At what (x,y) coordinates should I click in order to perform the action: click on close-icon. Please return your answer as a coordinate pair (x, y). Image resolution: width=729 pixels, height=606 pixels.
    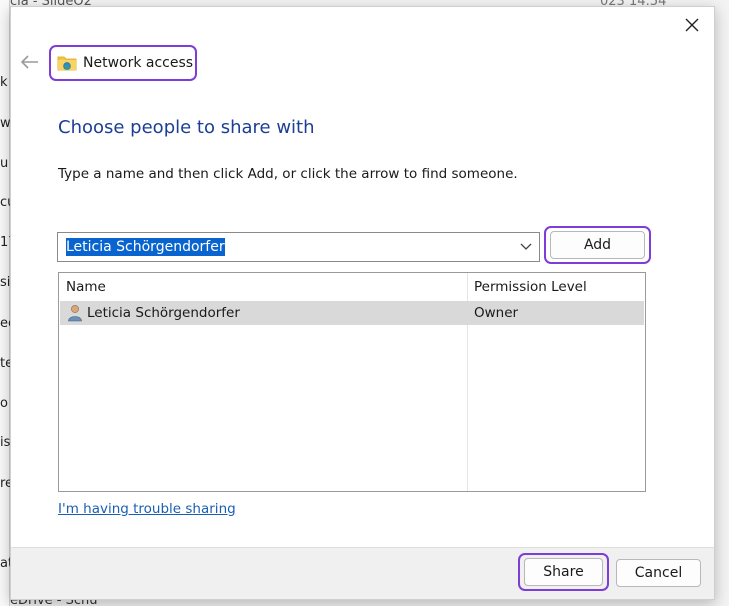
    Looking at the image, I should click on (692, 25).